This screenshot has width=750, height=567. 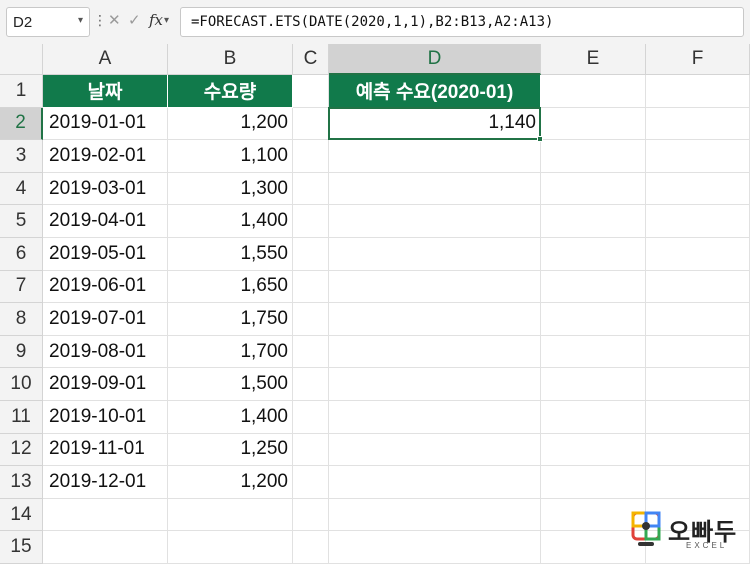 I want to click on cell-a13: 2019-12-01, so click(x=105, y=482).